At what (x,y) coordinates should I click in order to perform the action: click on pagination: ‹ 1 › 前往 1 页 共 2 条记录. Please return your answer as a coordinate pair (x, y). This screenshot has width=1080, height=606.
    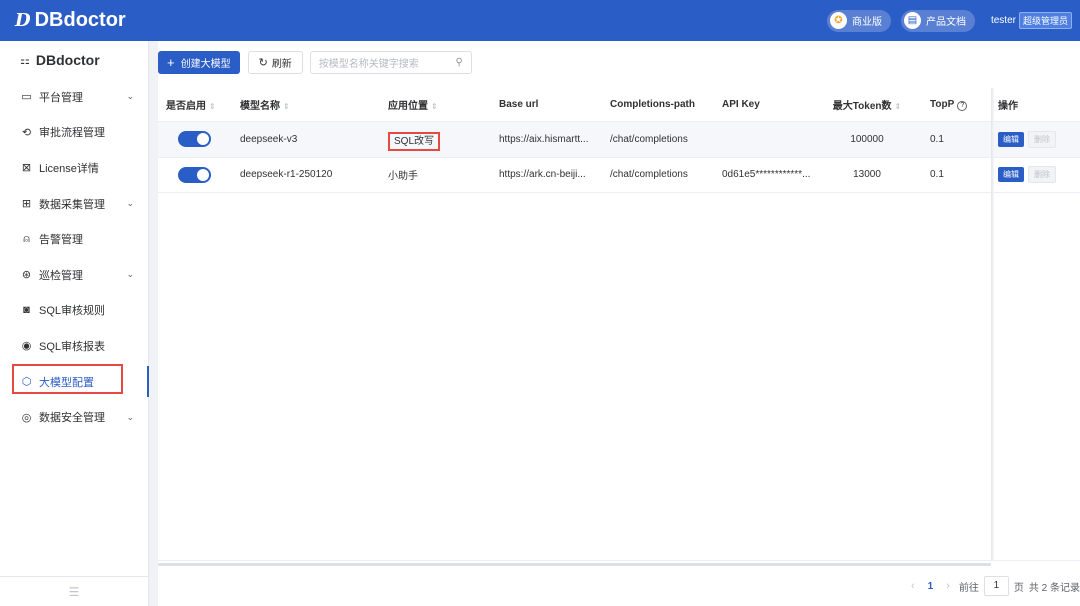
    Looking at the image, I should click on (991, 586).